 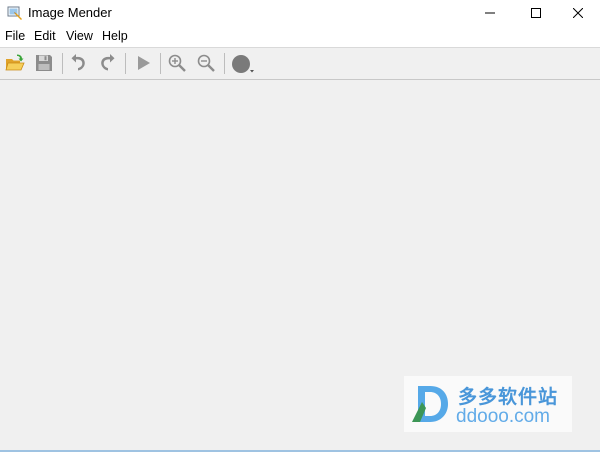 I want to click on brush-size-dropdown, so click(x=241, y=63).